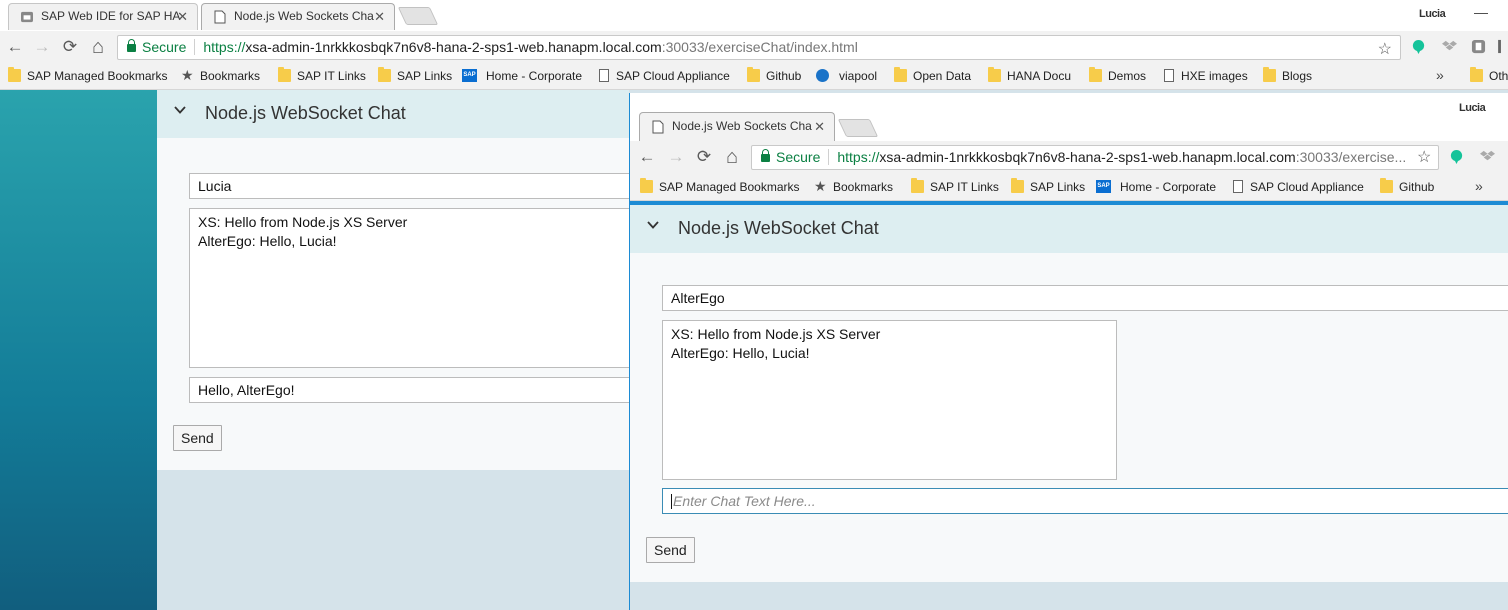  What do you see at coordinates (822, 75) in the screenshot?
I see `viapool-icon` at bounding box center [822, 75].